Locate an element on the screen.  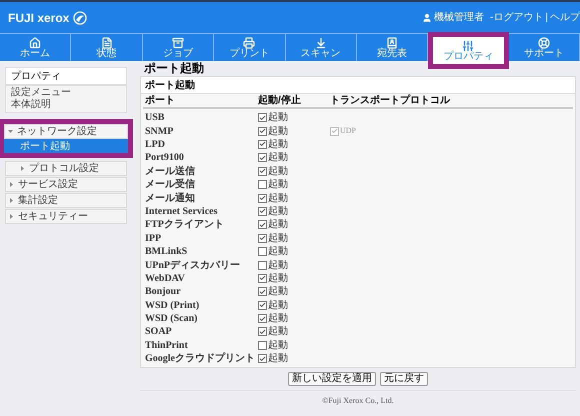
column-header: 起動/停止 is located at coordinates (280, 101).